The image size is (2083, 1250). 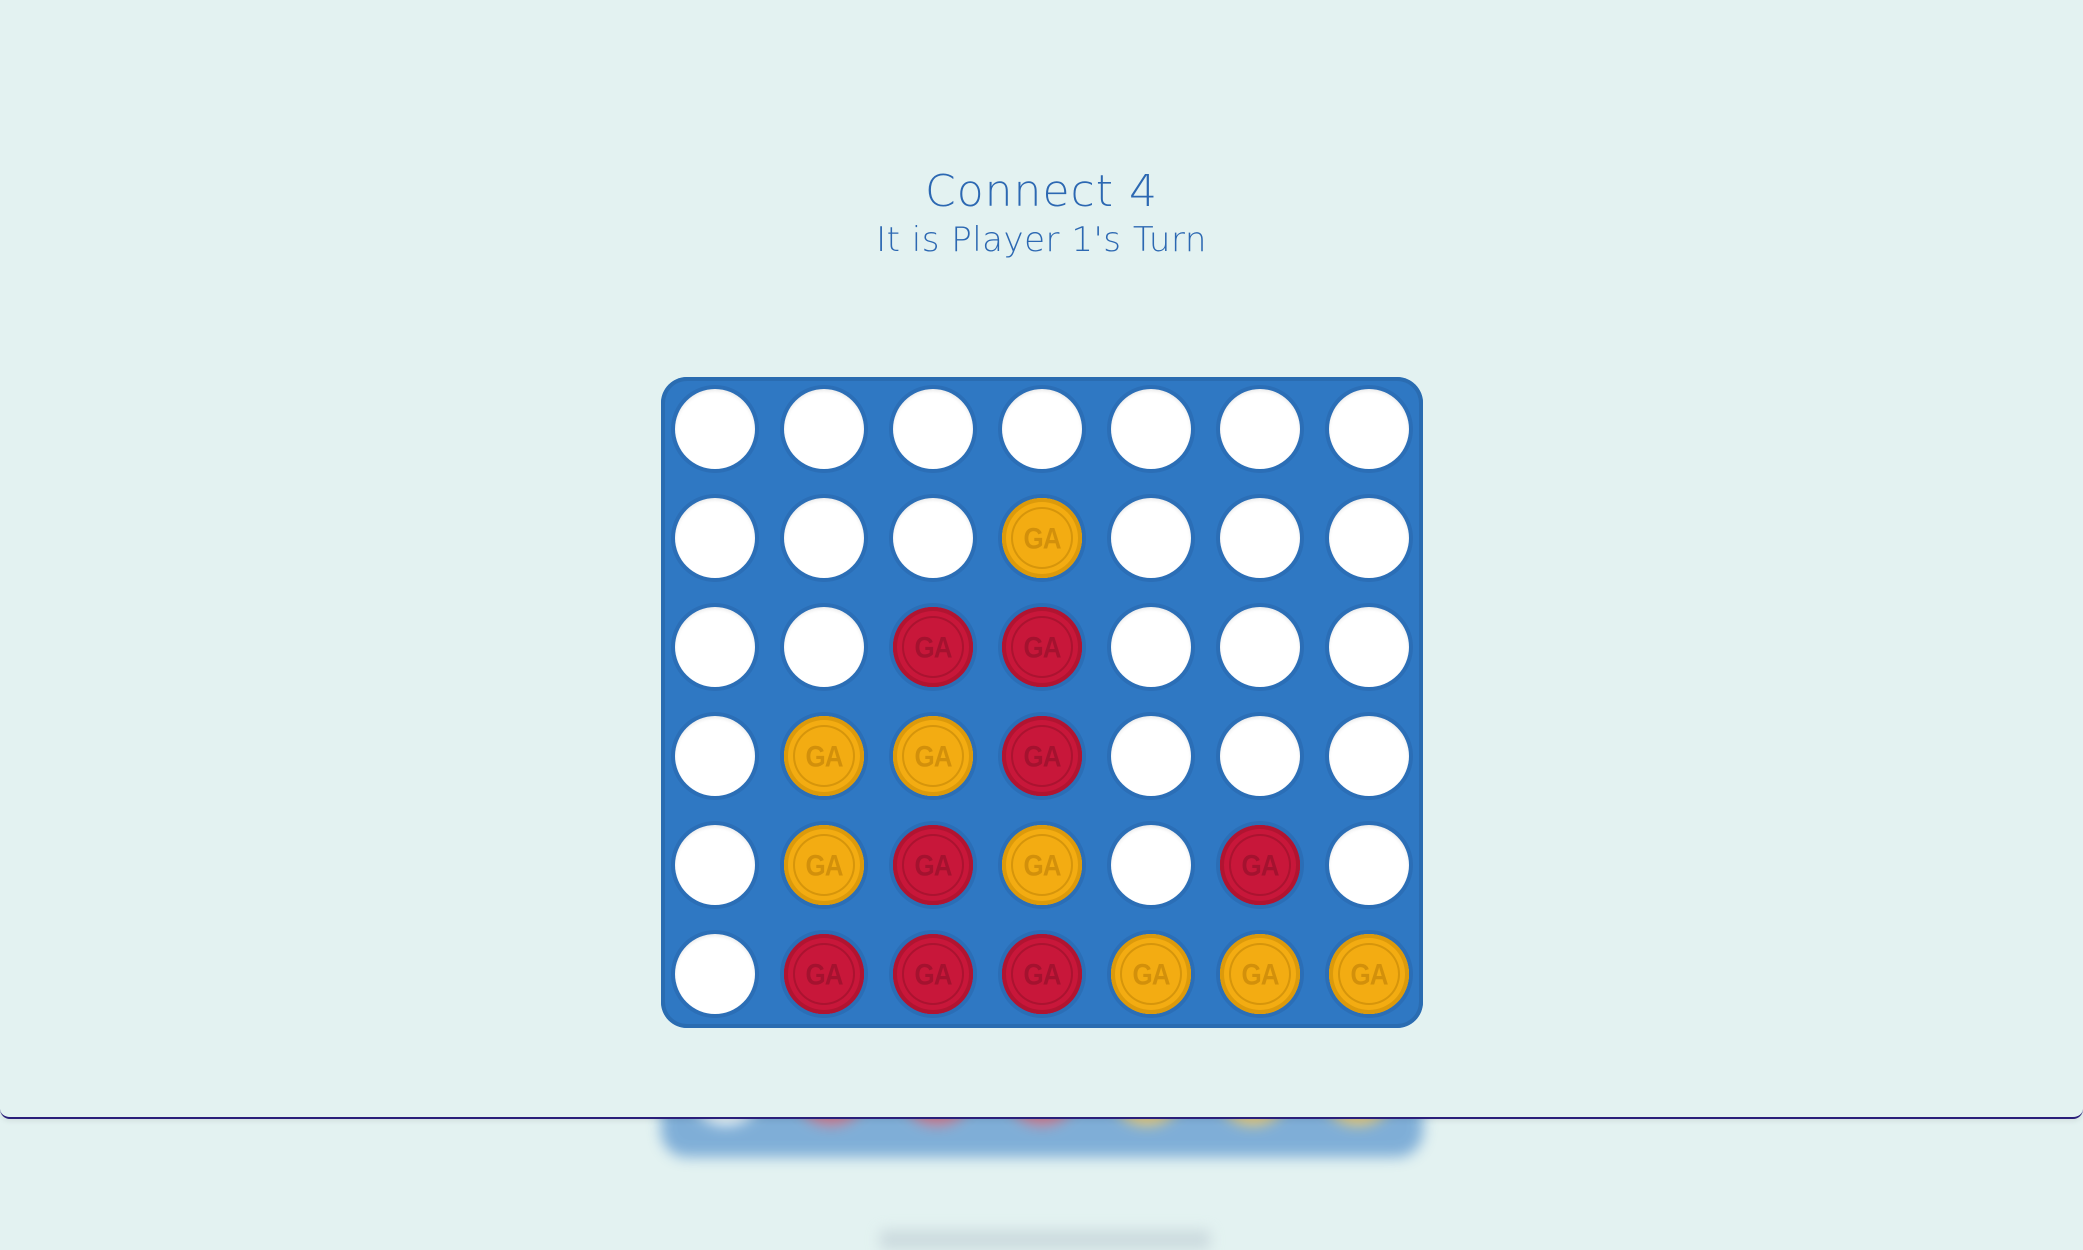 What do you see at coordinates (1045, 1240) in the screenshot?
I see `background-board-base` at bounding box center [1045, 1240].